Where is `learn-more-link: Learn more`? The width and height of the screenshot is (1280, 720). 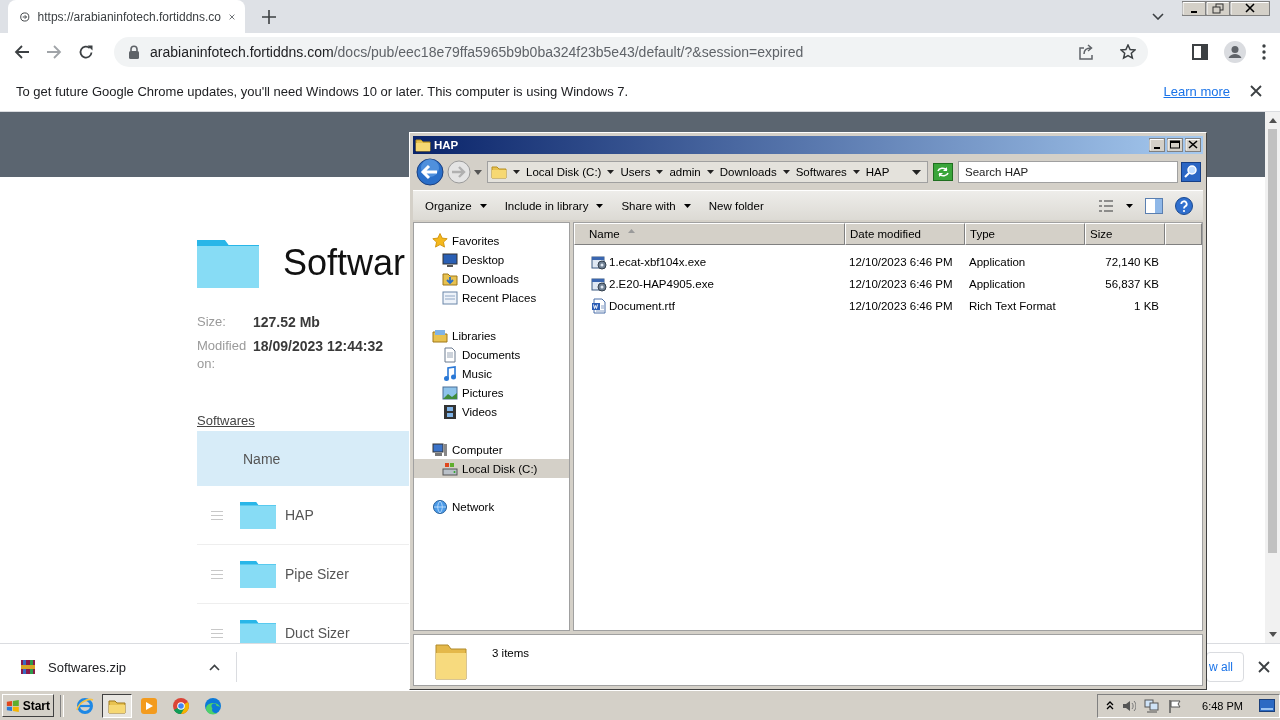
learn-more-link: Learn more is located at coordinates (1196, 91).